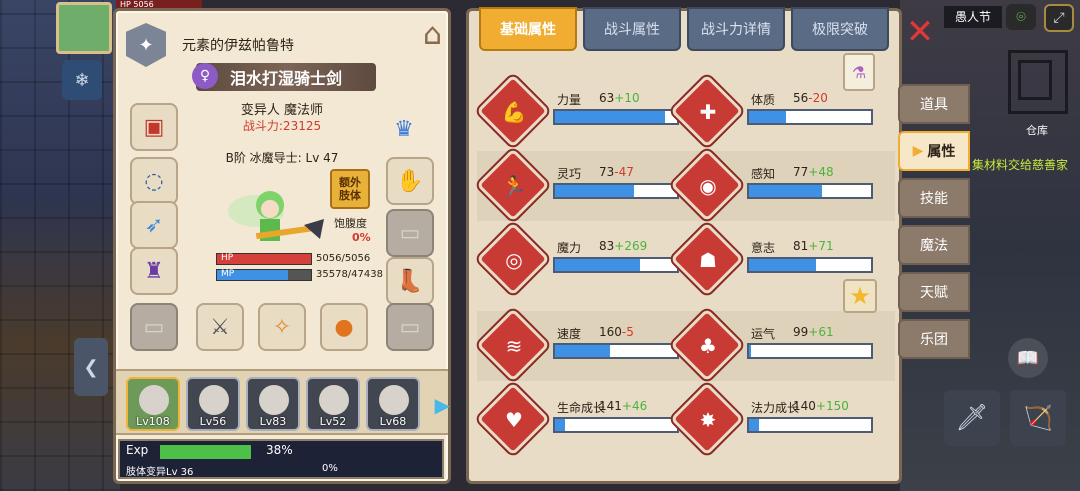 This screenshot has width=1080, height=491. What do you see at coordinates (350, 189) in the screenshot?
I see `extra-limb-button: 额外 肢体` at bounding box center [350, 189].